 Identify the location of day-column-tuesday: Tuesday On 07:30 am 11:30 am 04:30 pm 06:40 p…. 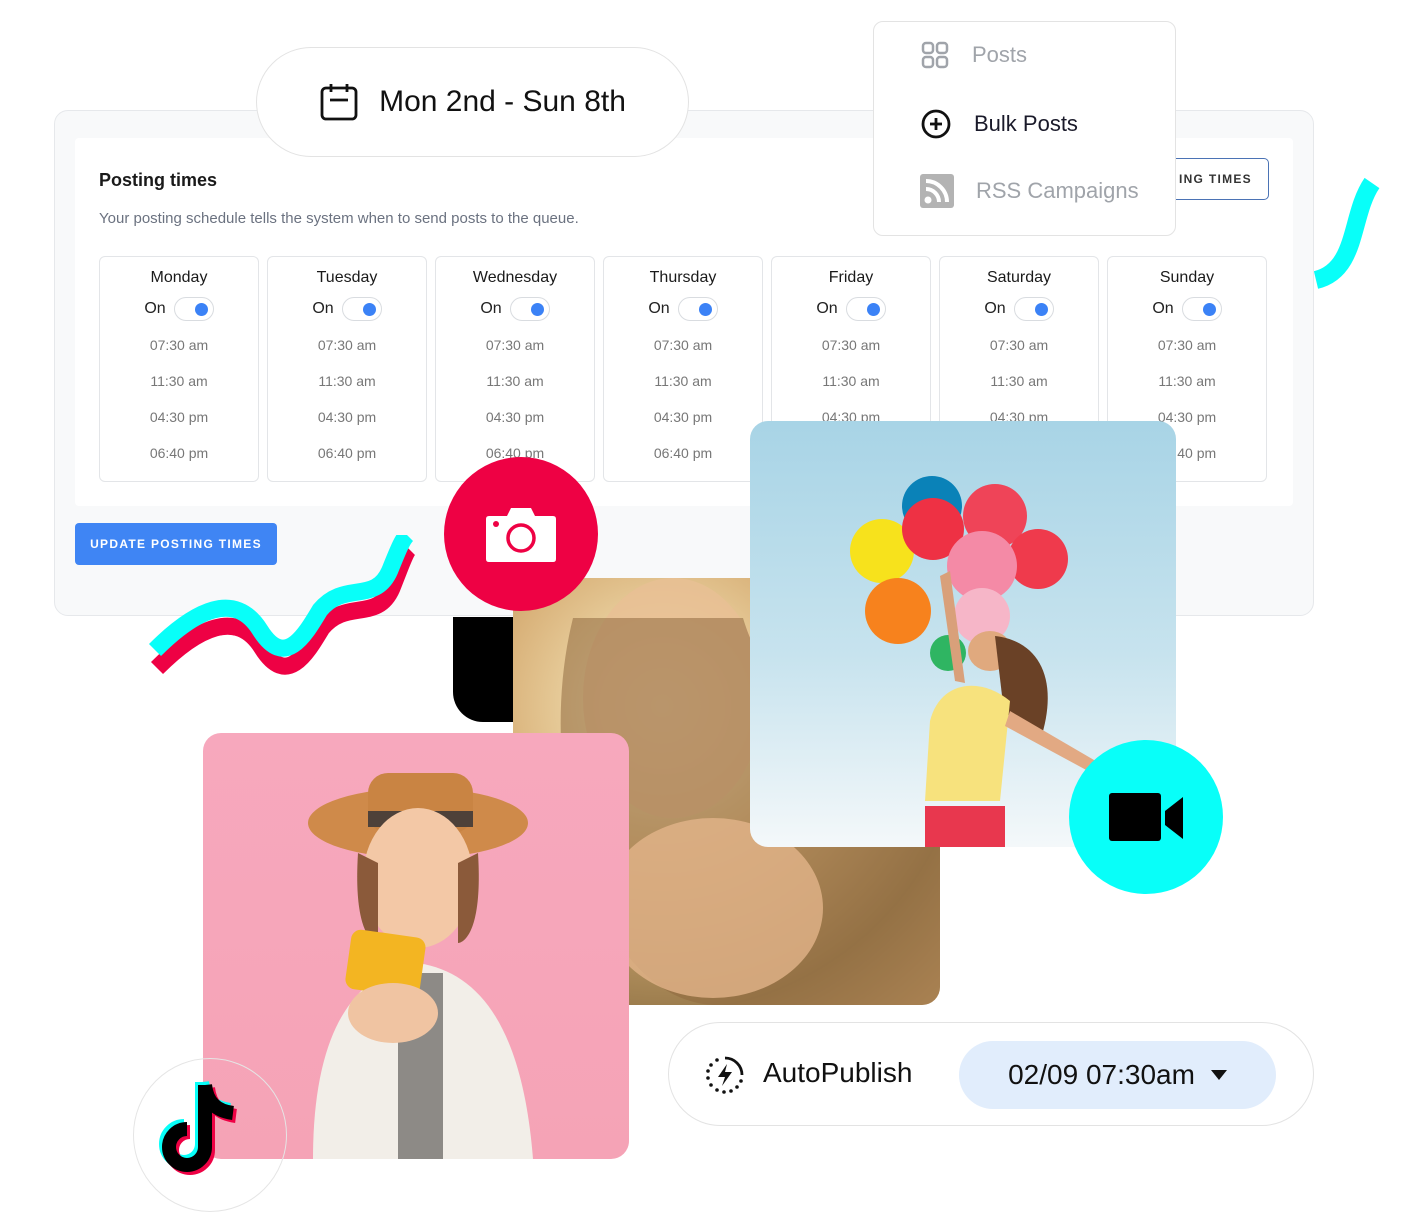
(347, 369).